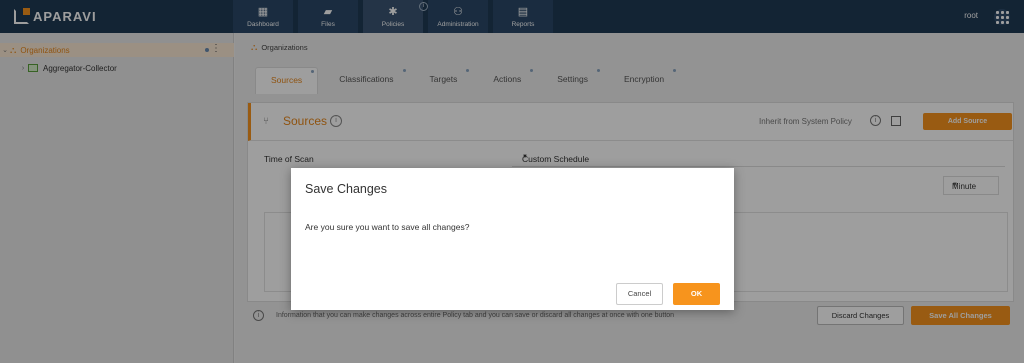  Describe the element at coordinates (639, 294) in the screenshot. I see `cancel-button: Cancel` at that location.